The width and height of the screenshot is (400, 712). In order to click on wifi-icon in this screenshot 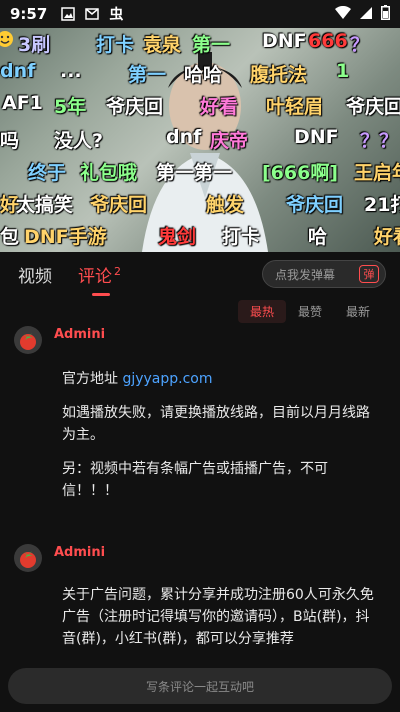, I will do `click(343, 14)`.